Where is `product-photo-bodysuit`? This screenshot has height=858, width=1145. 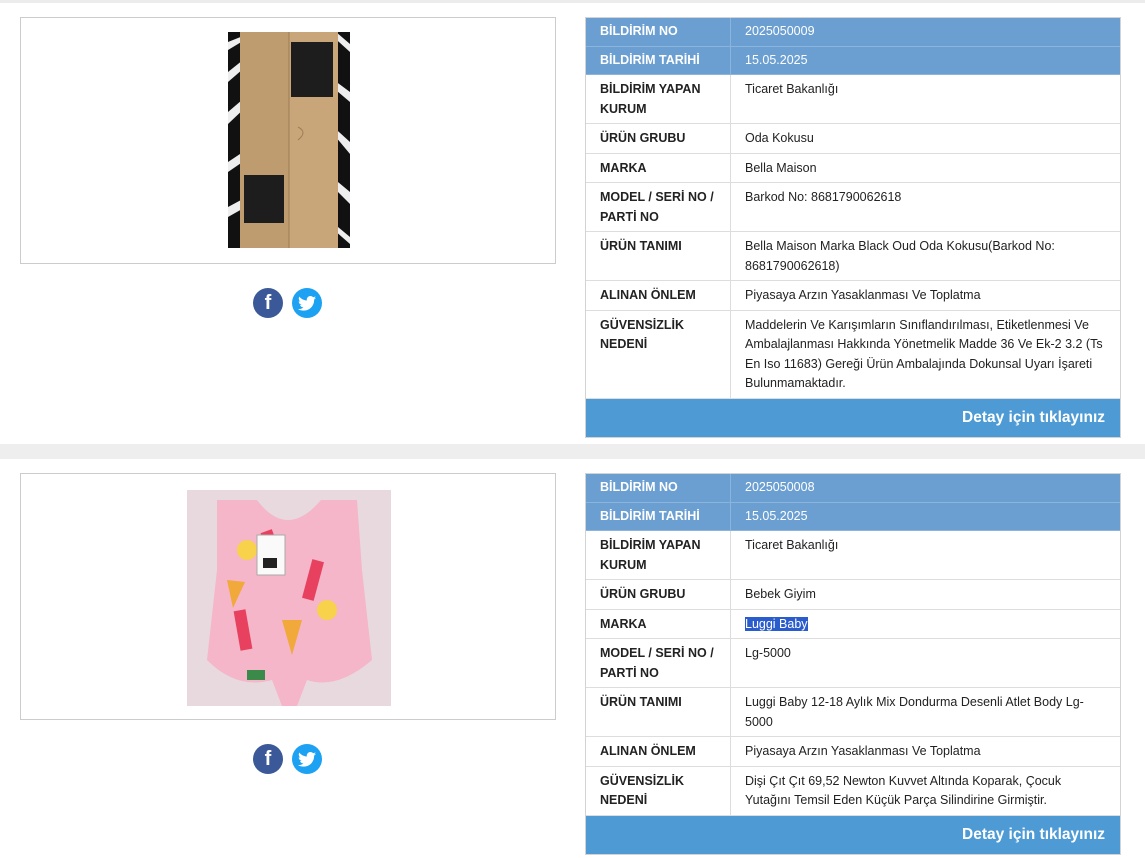
product-photo-bodysuit is located at coordinates (288, 596).